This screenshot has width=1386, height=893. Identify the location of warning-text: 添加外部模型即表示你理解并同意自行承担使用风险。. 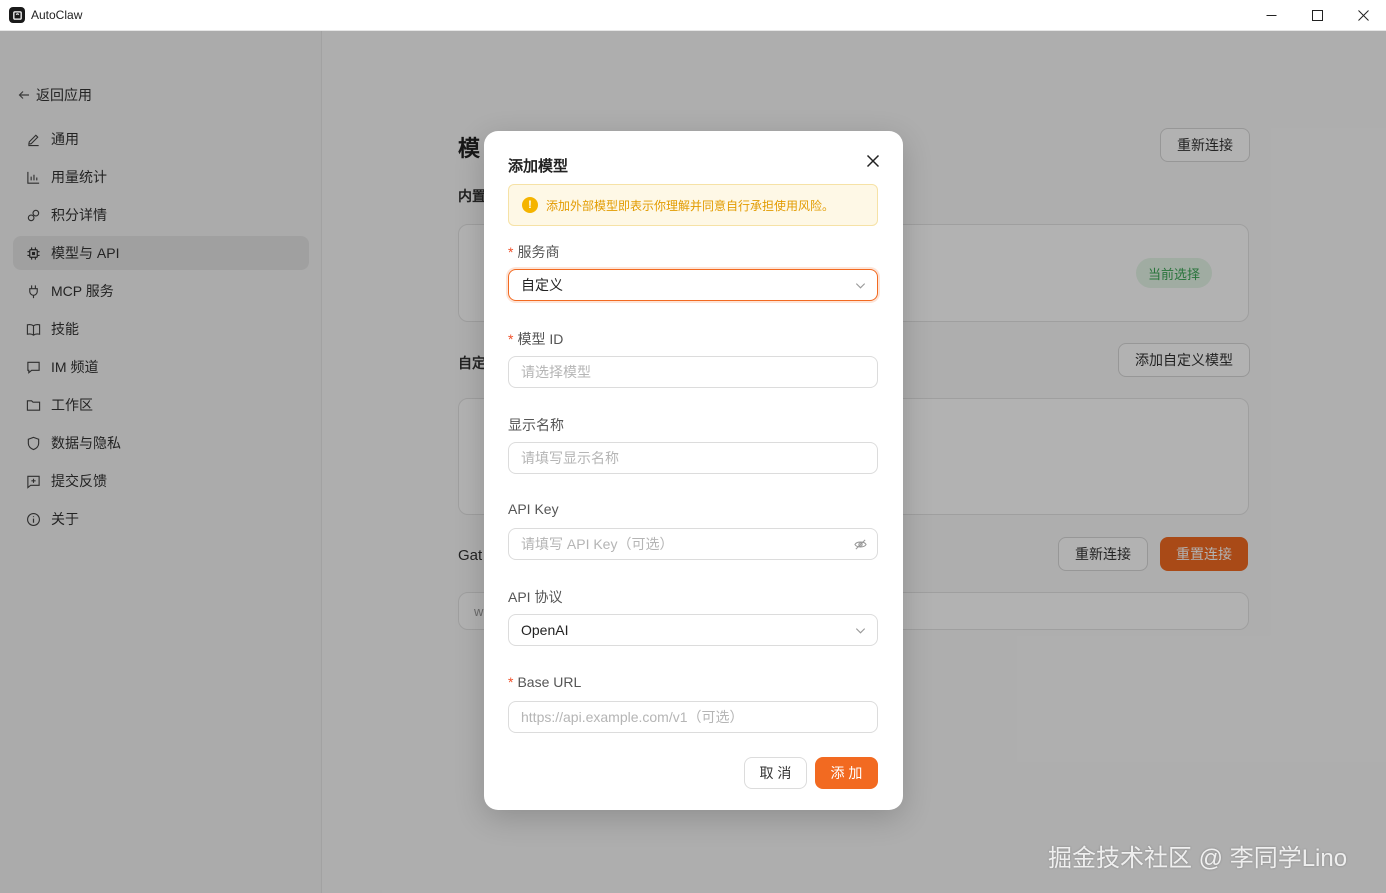
(690, 205).